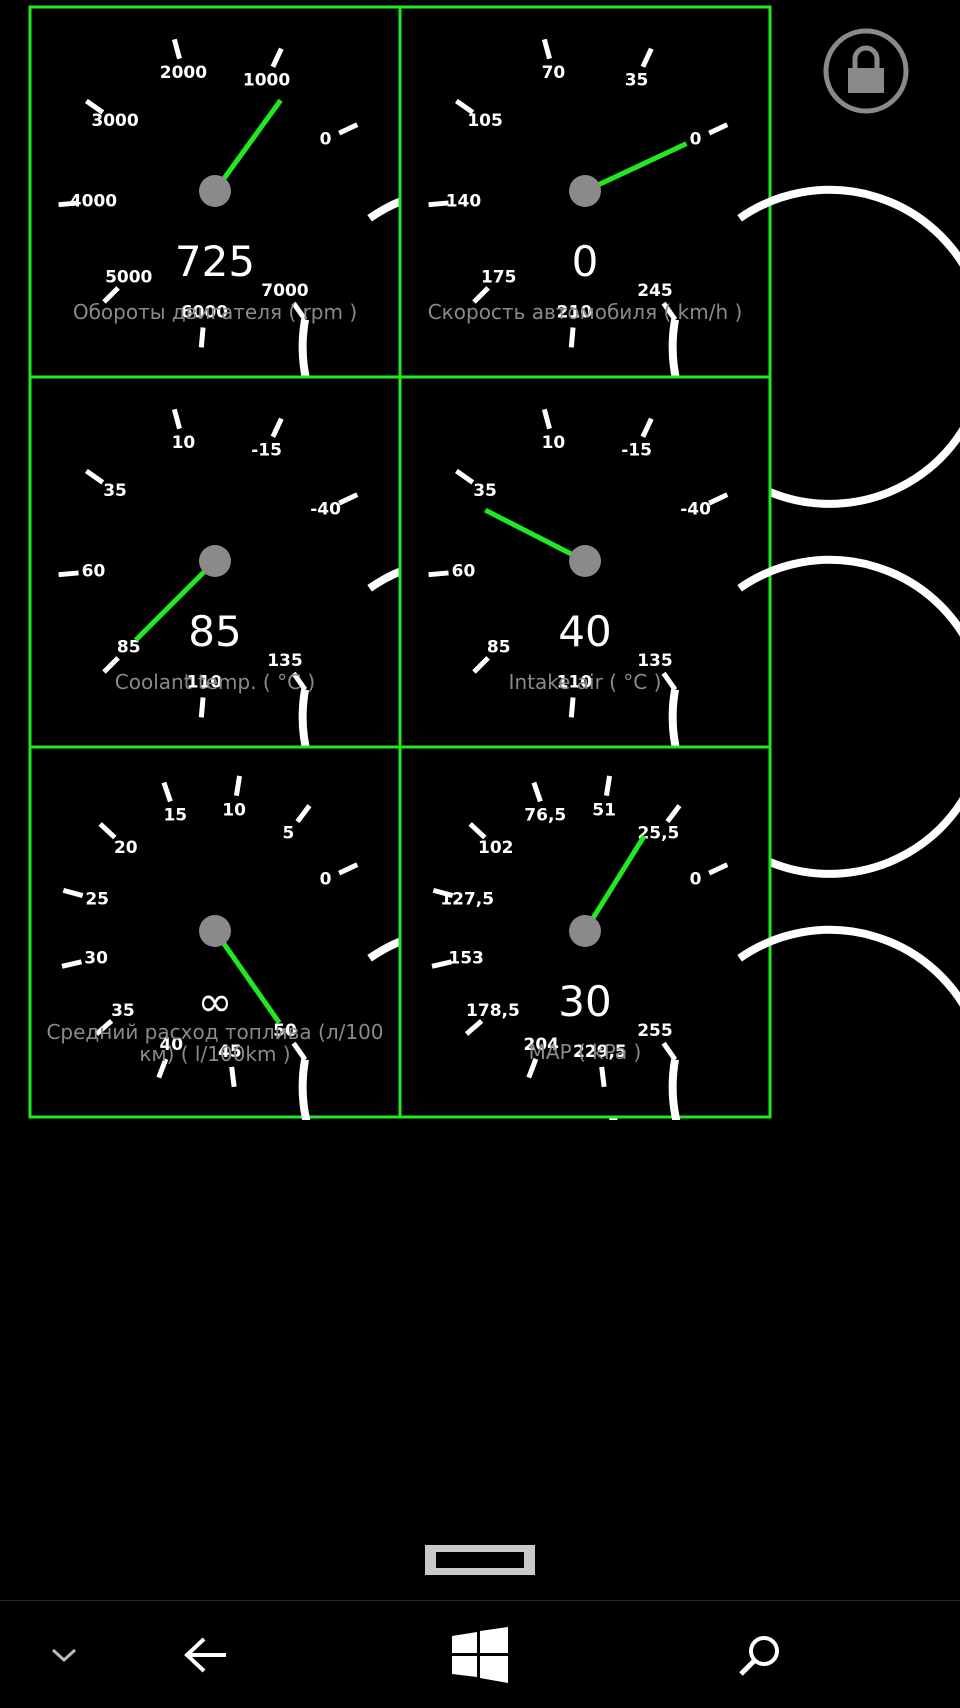  Describe the element at coordinates (128, 277) in the screenshot. I see `tick-label: 5000` at that location.